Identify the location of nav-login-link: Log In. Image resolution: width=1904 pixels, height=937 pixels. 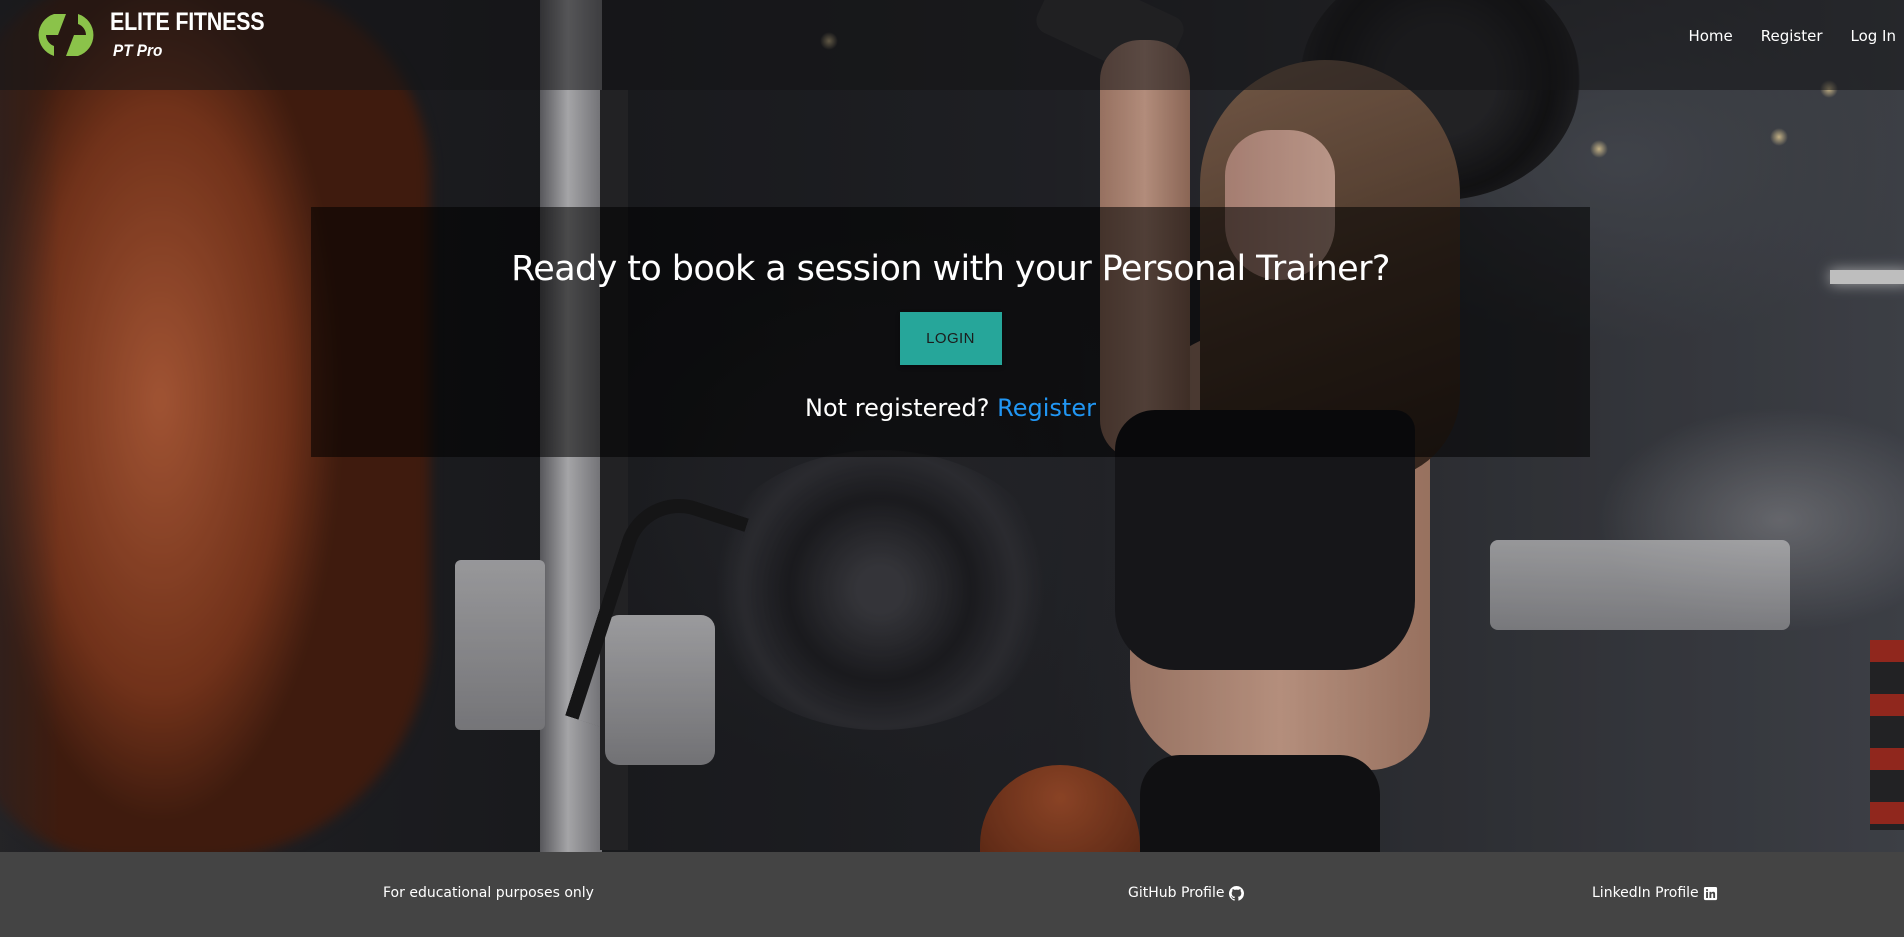
(1874, 36).